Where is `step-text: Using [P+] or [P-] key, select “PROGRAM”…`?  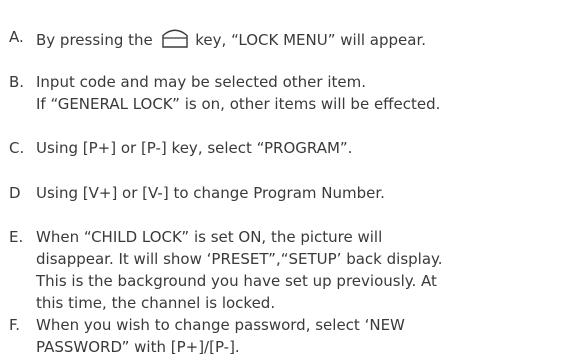
step-text: Using [P+] or [P-] key, select “PROGRAM”… is located at coordinates (298, 148).